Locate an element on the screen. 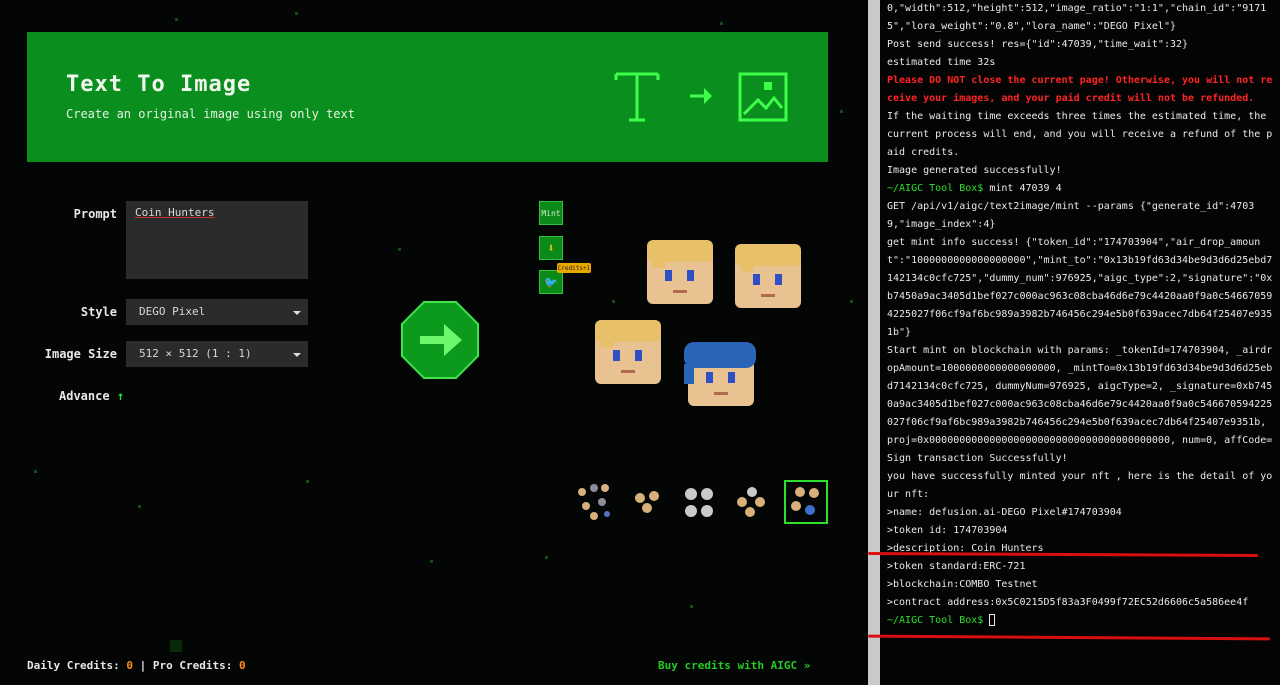 This screenshot has height=685, width=1280. prompt-label: Prompt is located at coordinates (95, 214).